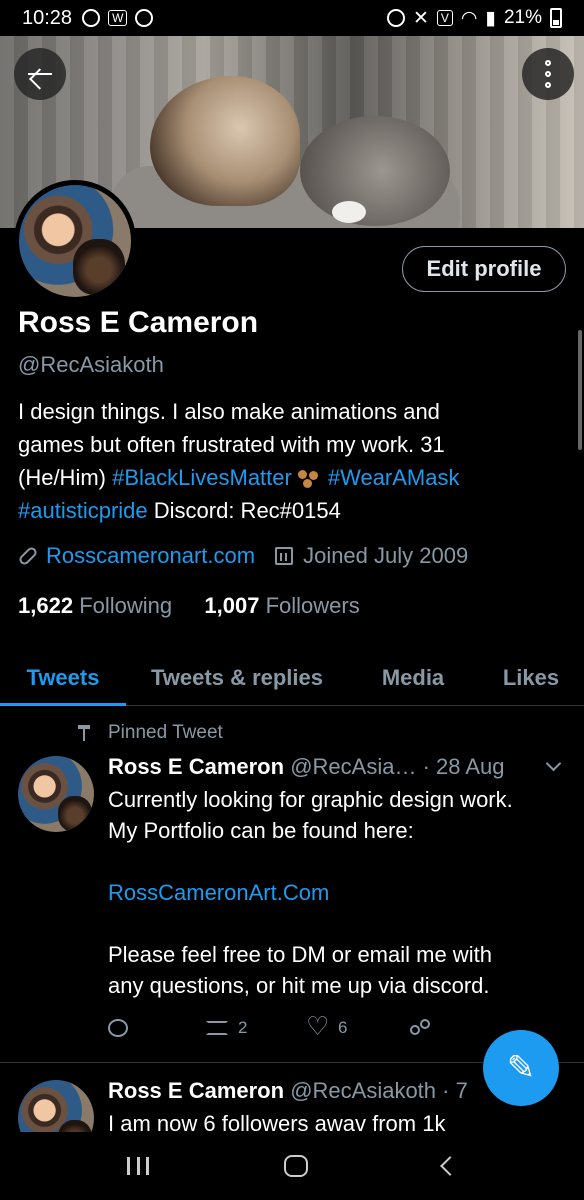 The image size is (584, 1200). I want to click on banner-cat-paw, so click(349, 212).